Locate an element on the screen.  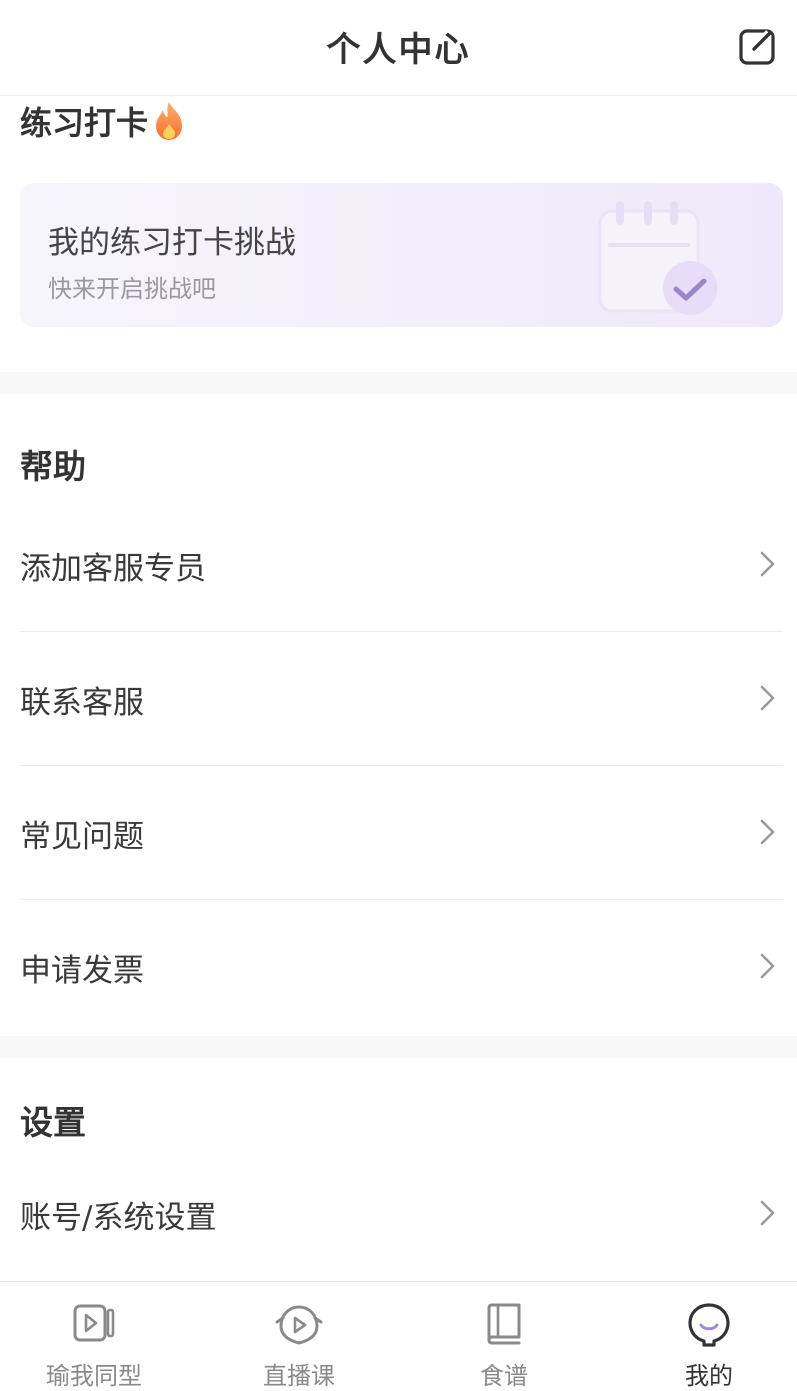
tab-recipes: 食谱 is located at coordinates (504, 1336).